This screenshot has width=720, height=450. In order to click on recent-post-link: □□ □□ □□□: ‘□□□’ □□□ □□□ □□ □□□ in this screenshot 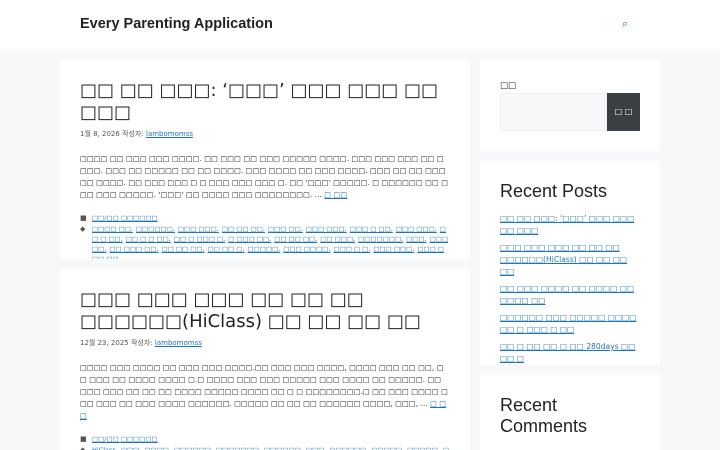, I will do `click(567, 224)`.